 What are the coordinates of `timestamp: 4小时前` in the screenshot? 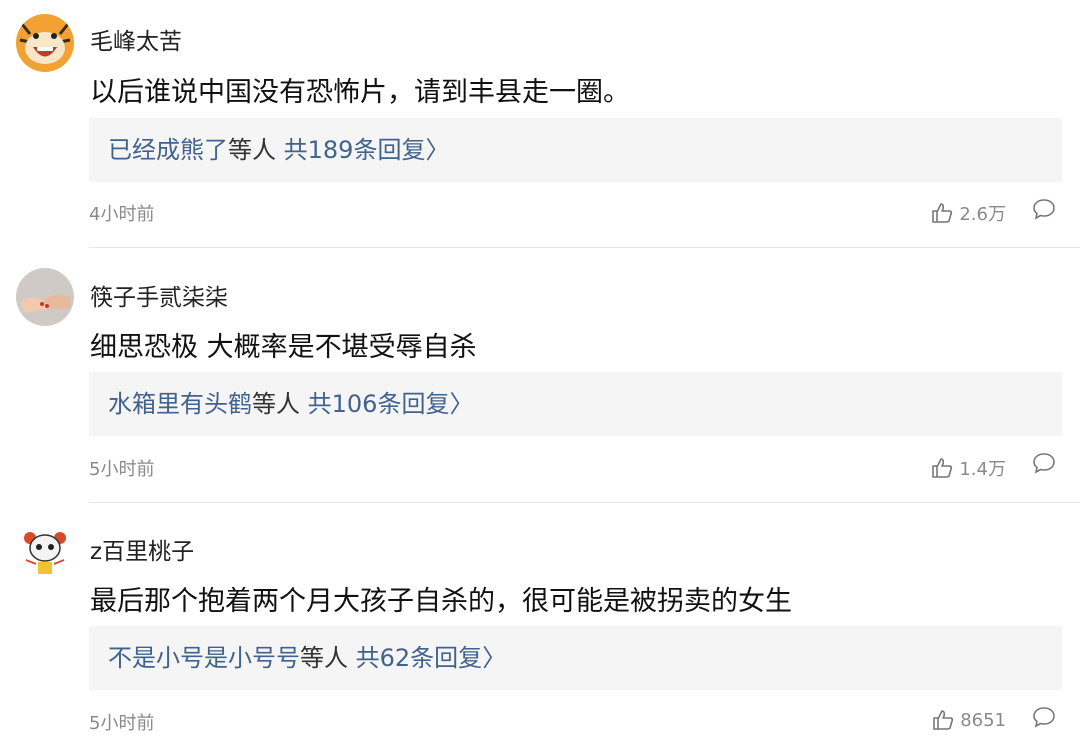 It's located at (122, 214).